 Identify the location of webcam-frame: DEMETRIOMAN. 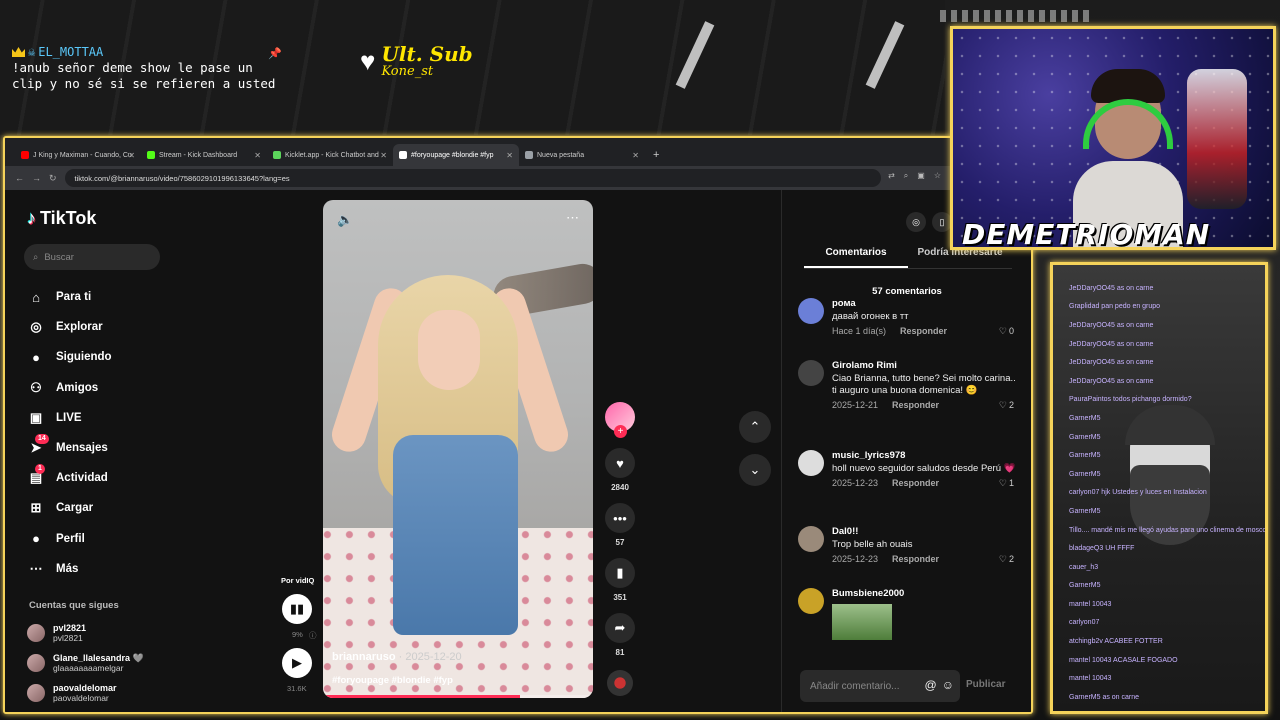
(1110, 130).